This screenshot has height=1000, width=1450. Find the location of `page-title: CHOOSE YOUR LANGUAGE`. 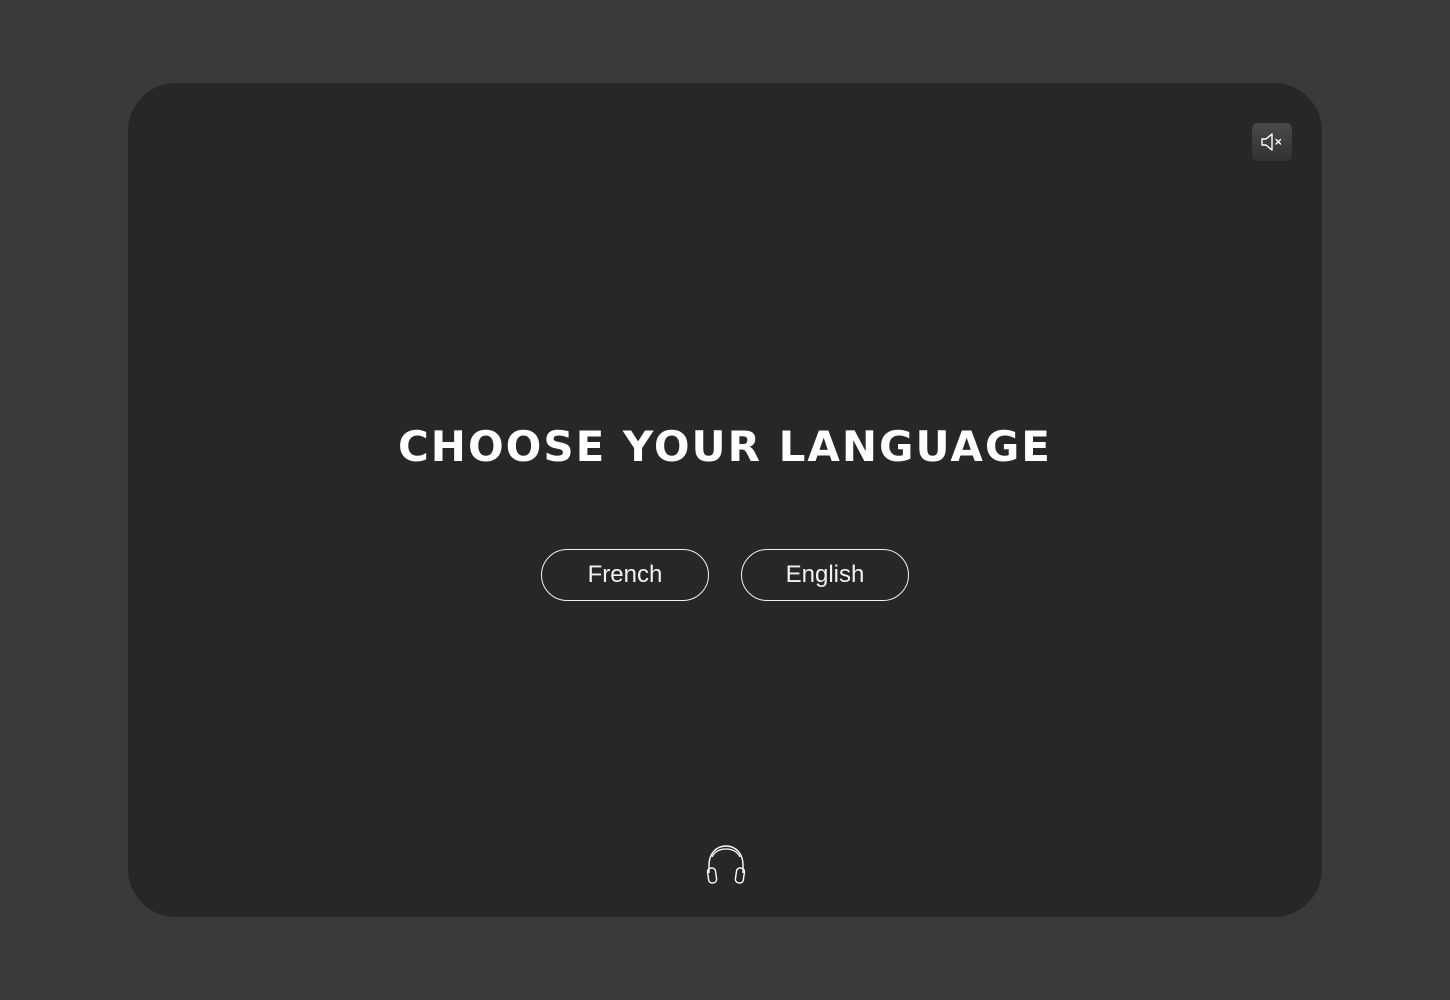

page-title: CHOOSE YOUR LANGUAGE is located at coordinates (724, 446).